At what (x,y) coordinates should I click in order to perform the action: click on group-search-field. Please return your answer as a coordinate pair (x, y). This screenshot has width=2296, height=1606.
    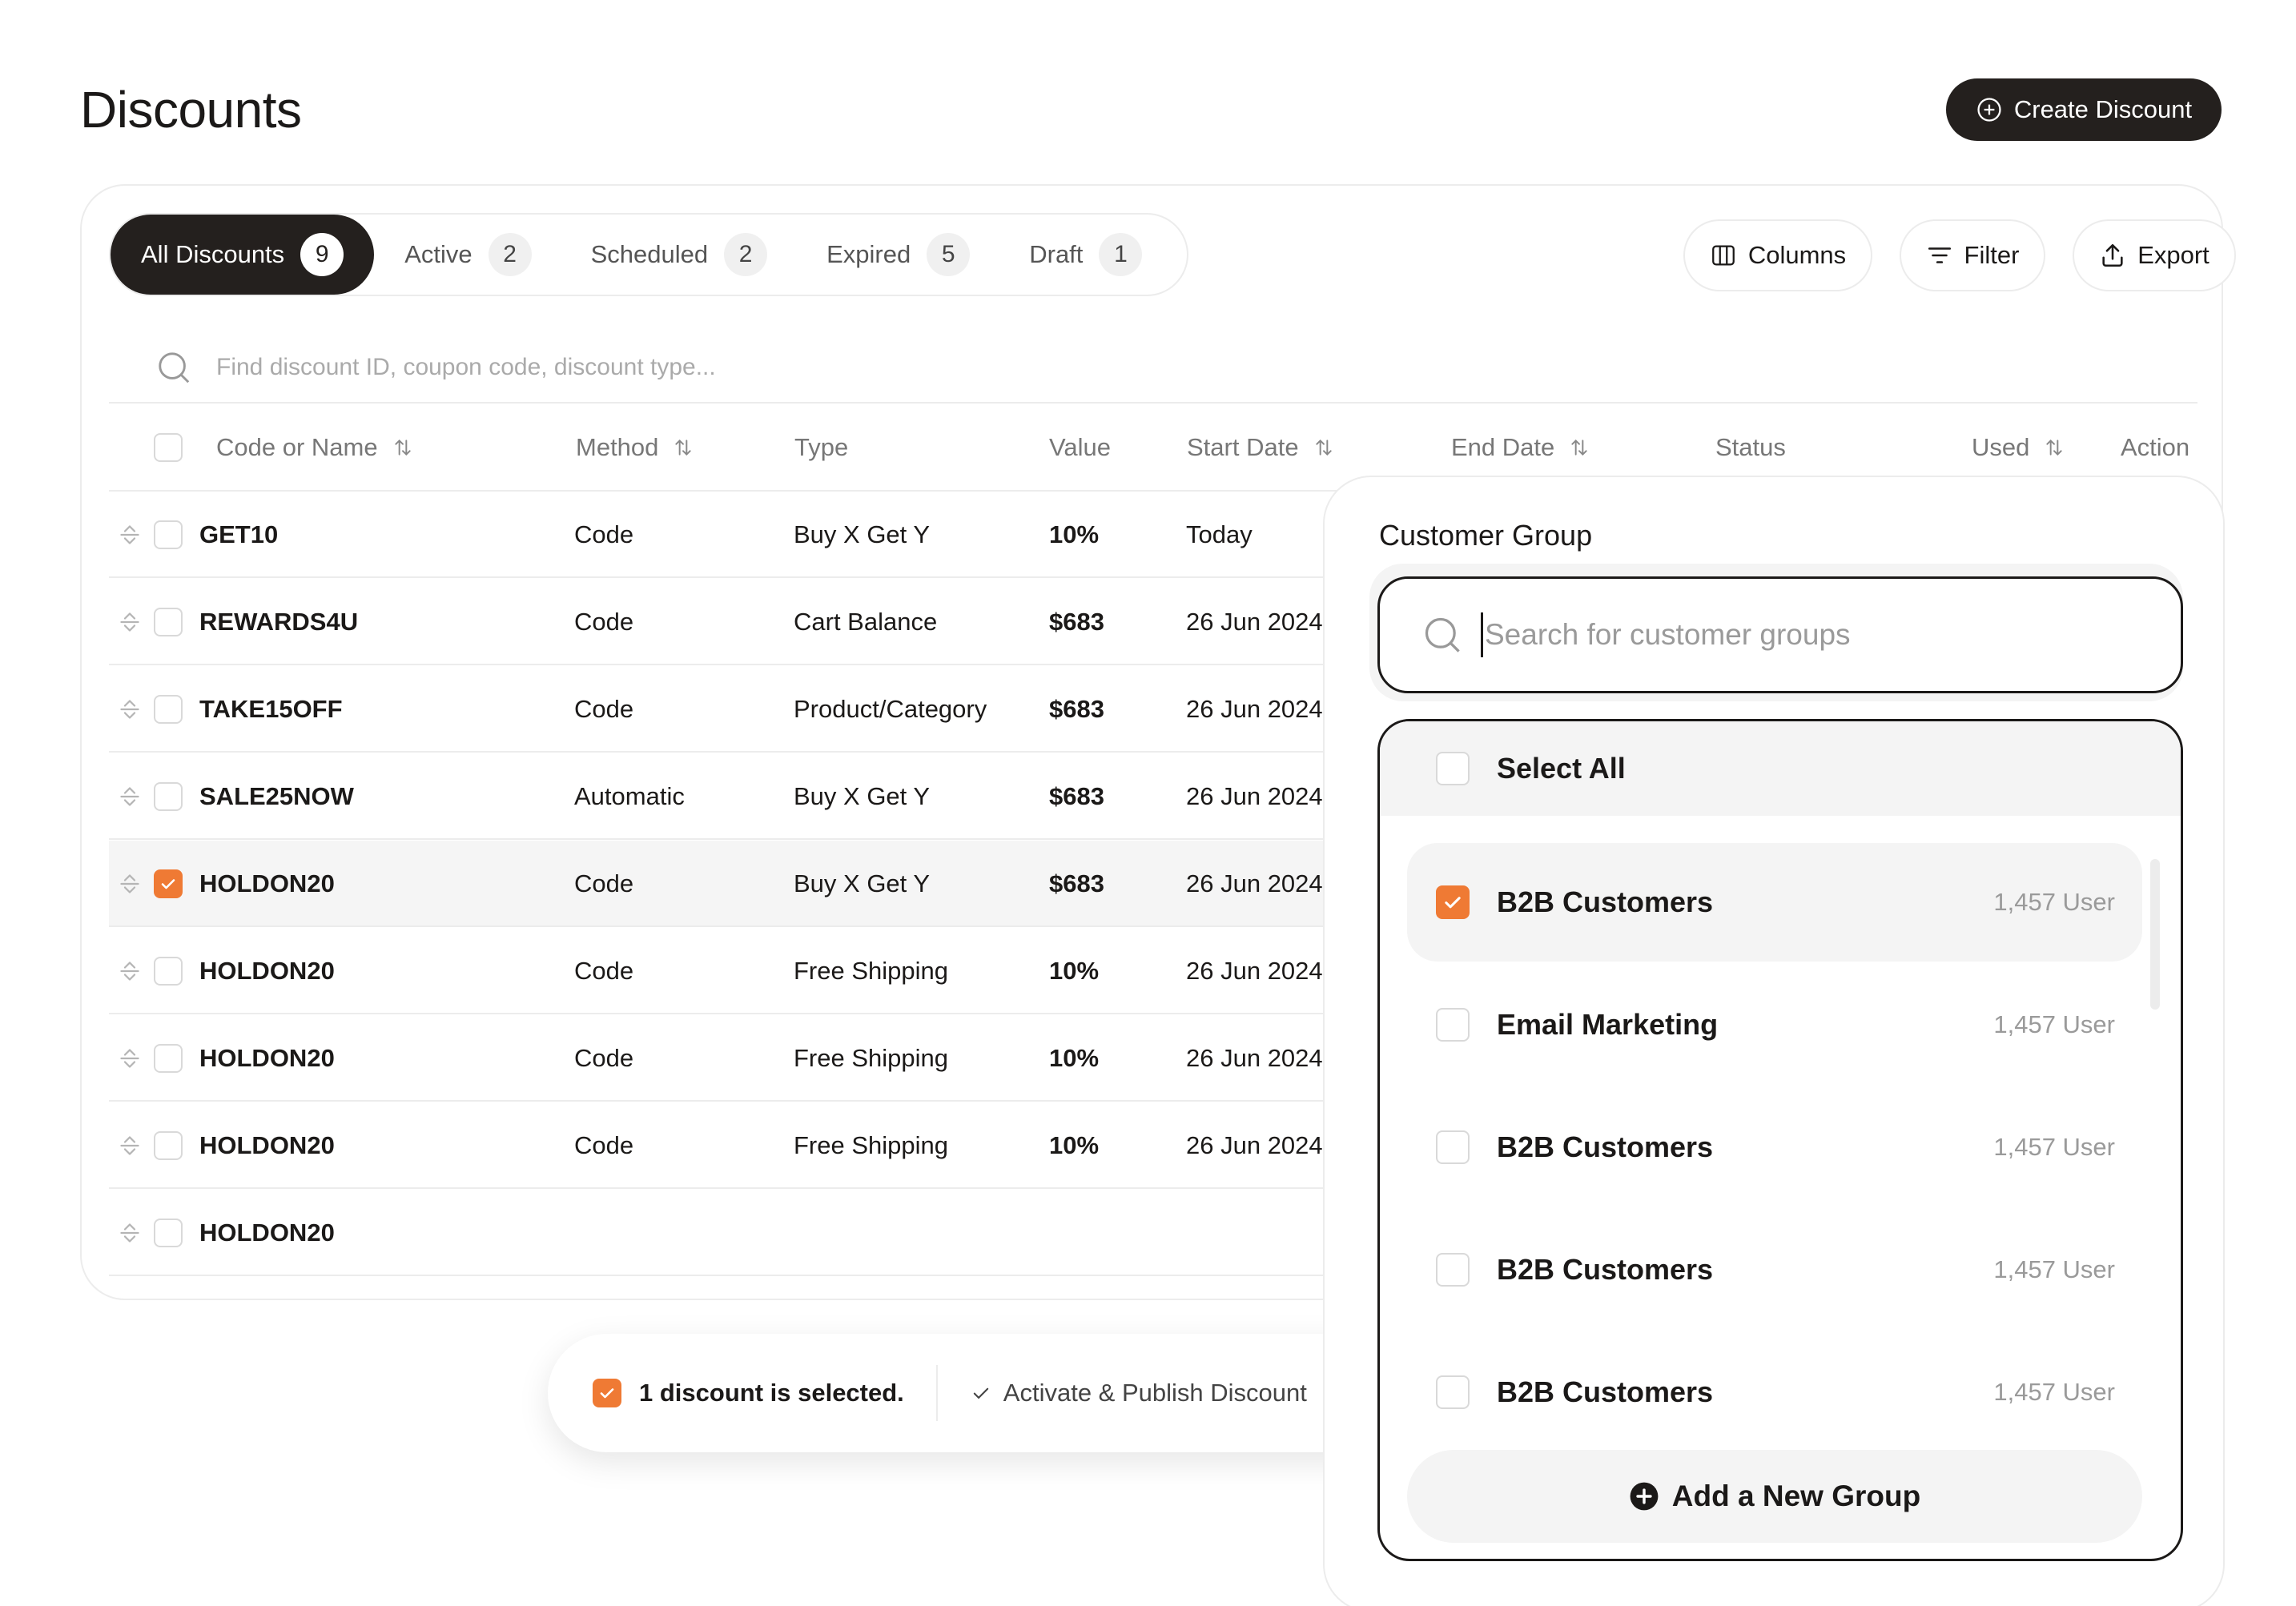
    Looking at the image, I should click on (1780, 634).